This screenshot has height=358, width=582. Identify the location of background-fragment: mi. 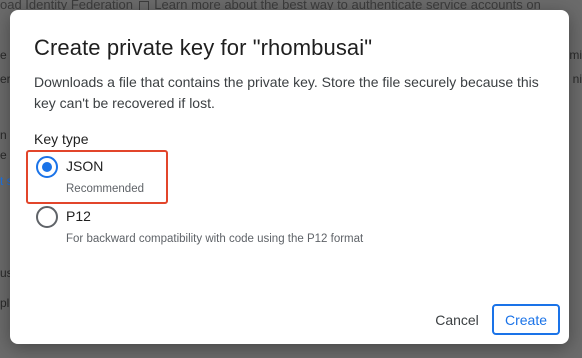
(575, 55).